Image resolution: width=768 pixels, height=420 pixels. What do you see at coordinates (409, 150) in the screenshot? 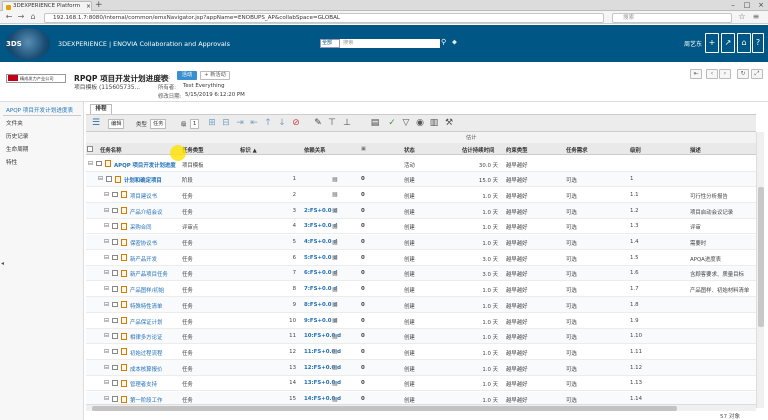
I see `col-state: 状态` at bounding box center [409, 150].